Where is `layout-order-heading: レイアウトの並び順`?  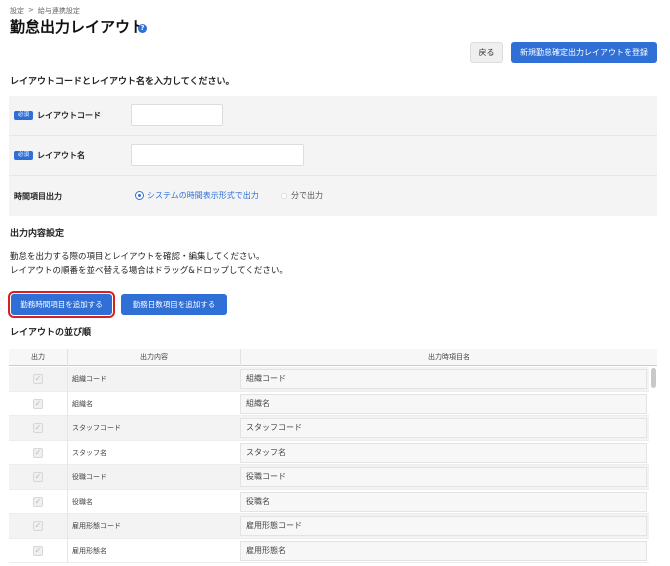 layout-order-heading: レイアウトの並び順 is located at coordinates (51, 333).